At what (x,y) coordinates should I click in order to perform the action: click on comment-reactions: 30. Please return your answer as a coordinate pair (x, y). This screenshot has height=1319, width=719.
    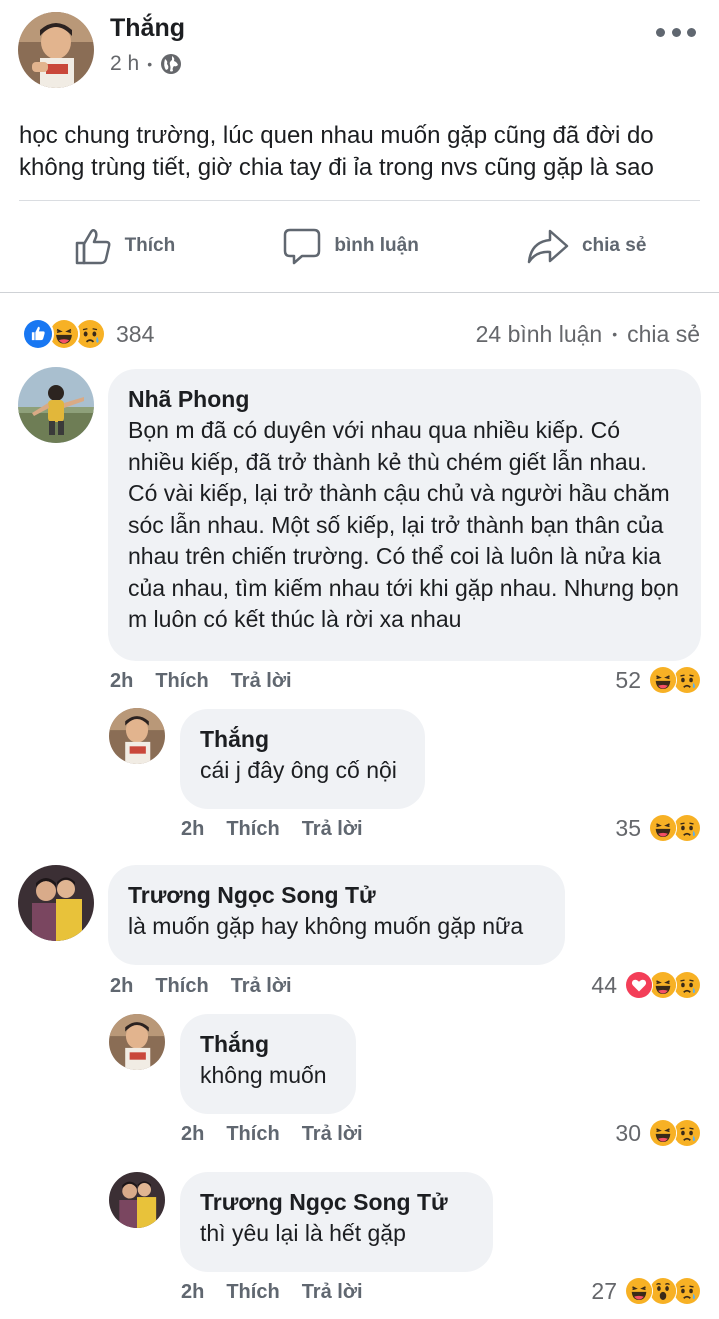
    Looking at the image, I should click on (658, 1133).